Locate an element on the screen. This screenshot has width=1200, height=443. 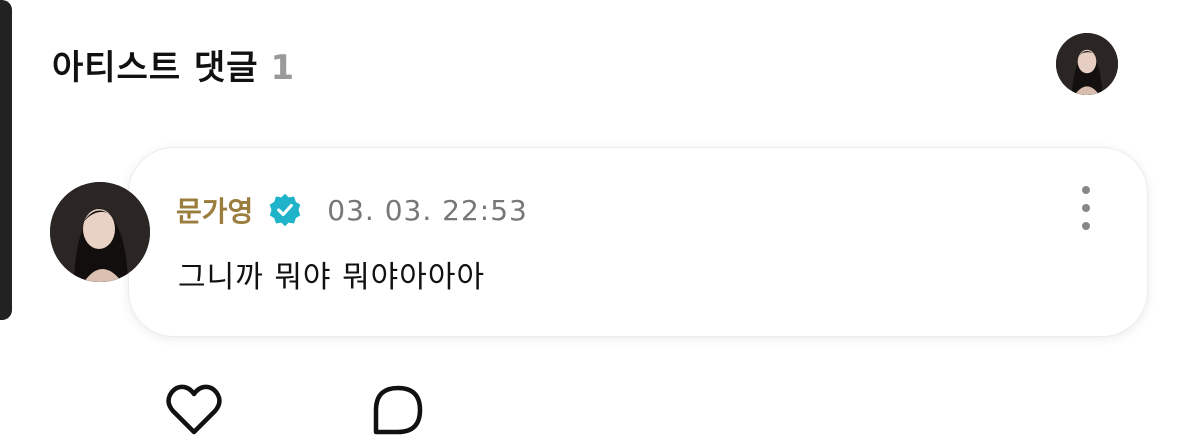
header-avatar-image is located at coordinates (1087, 64).